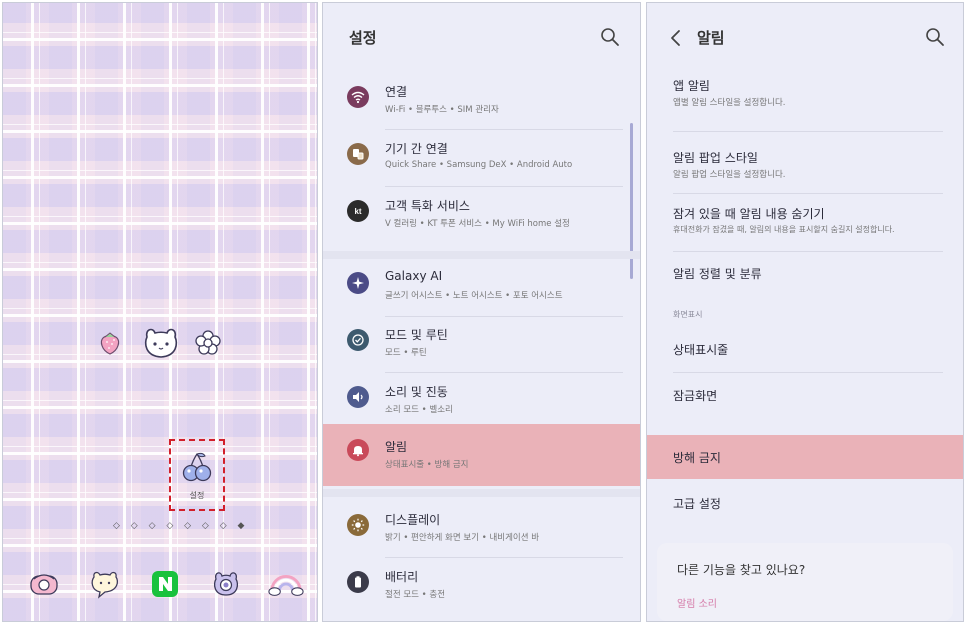 The image size is (966, 624). What do you see at coordinates (396, 447) in the screenshot?
I see `item-title: 알림` at bounding box center [396, 447].